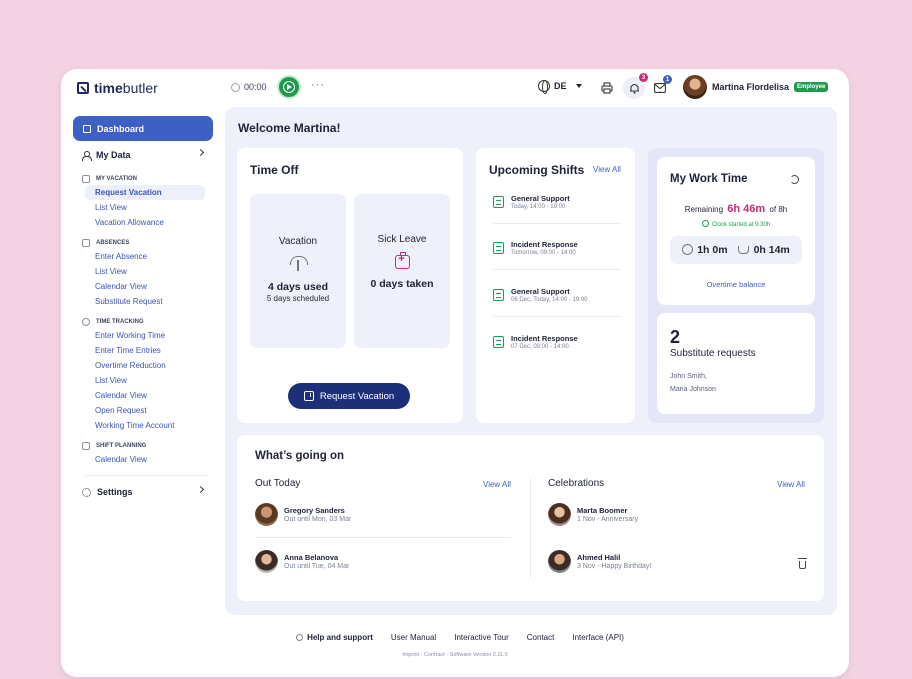 Image resolution: width=912 pixels, height=679 pixels. Describe the element at coordinates (481, 637) in the screenshot. I see `interactive-tour-link: Interactive Tour` at that location.